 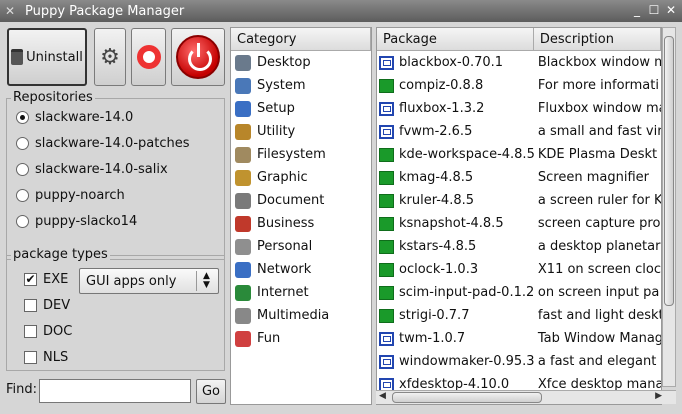 I want to click on package-name: blackbox-0.70.1, so click(x=451, y=62).